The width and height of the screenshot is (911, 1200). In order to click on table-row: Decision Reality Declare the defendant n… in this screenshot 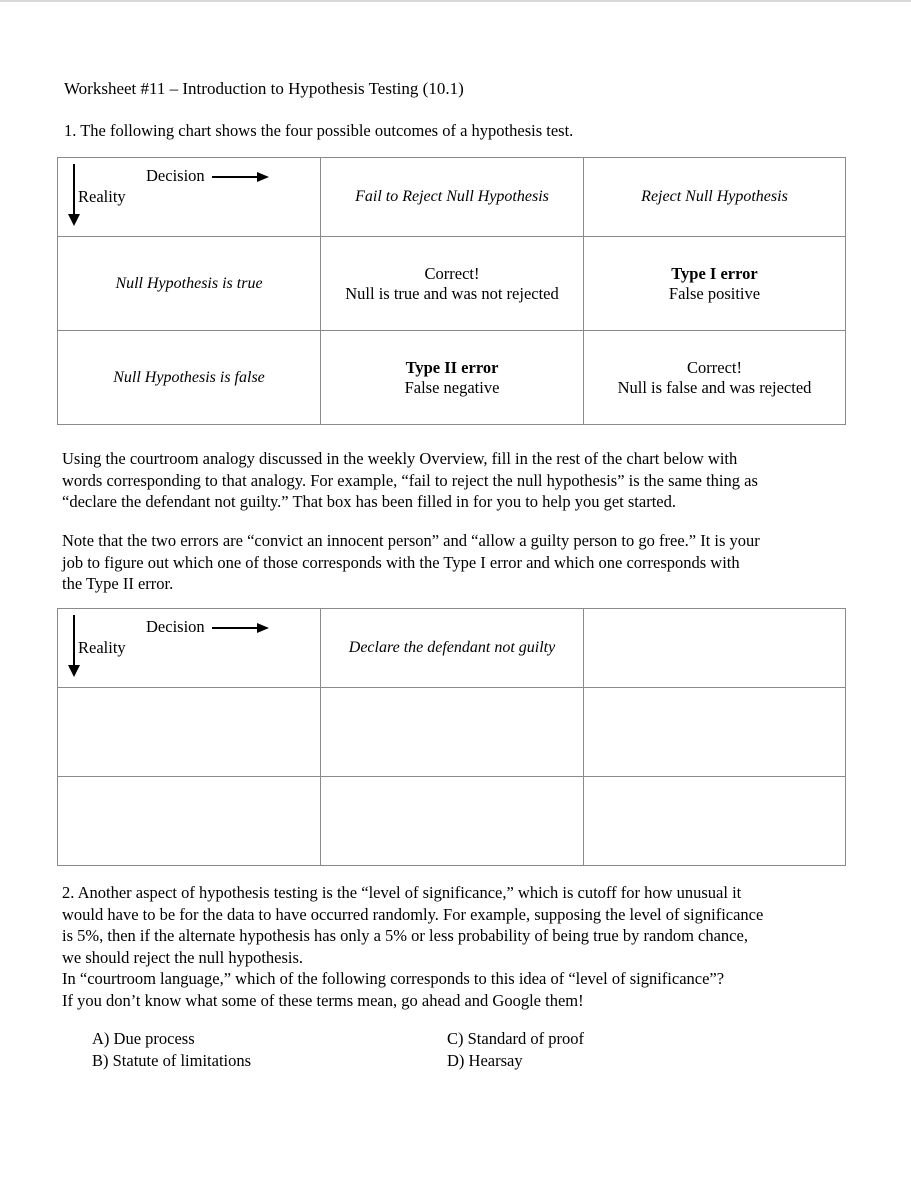, I will do `click(451, 648)`.